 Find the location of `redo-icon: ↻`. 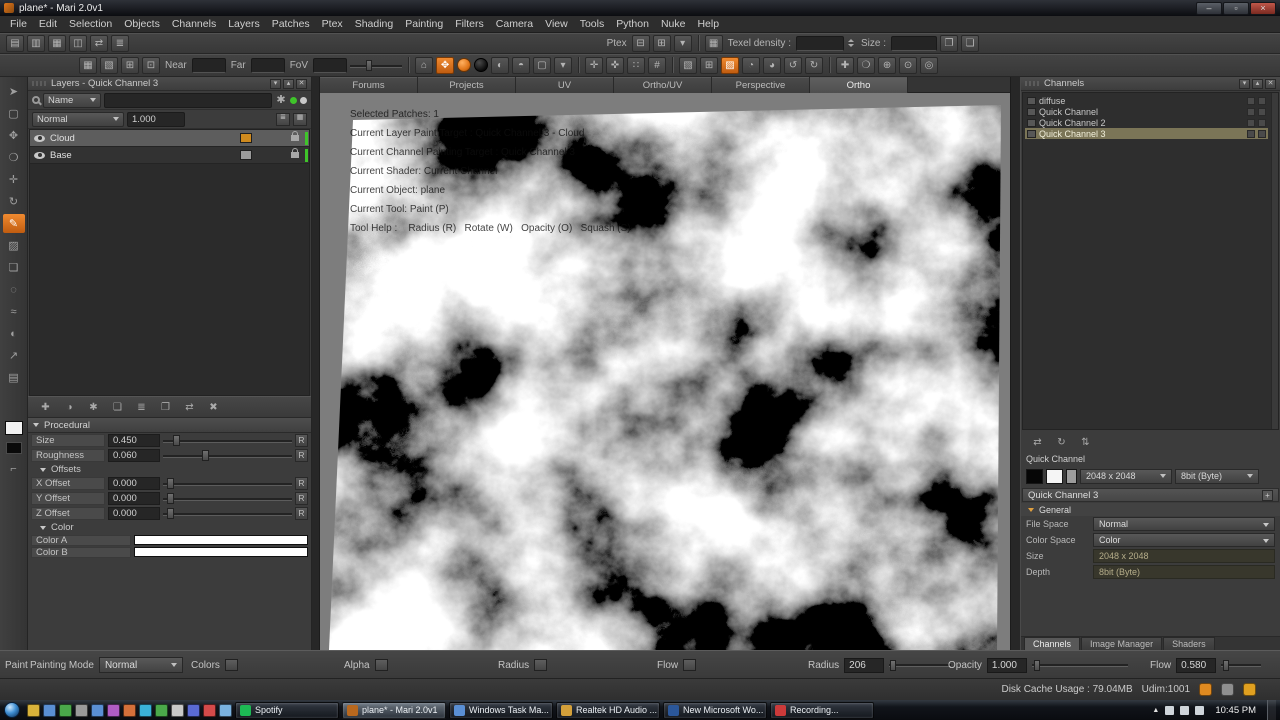

redo-icon: ↻ is located at coordinates (814, 65).